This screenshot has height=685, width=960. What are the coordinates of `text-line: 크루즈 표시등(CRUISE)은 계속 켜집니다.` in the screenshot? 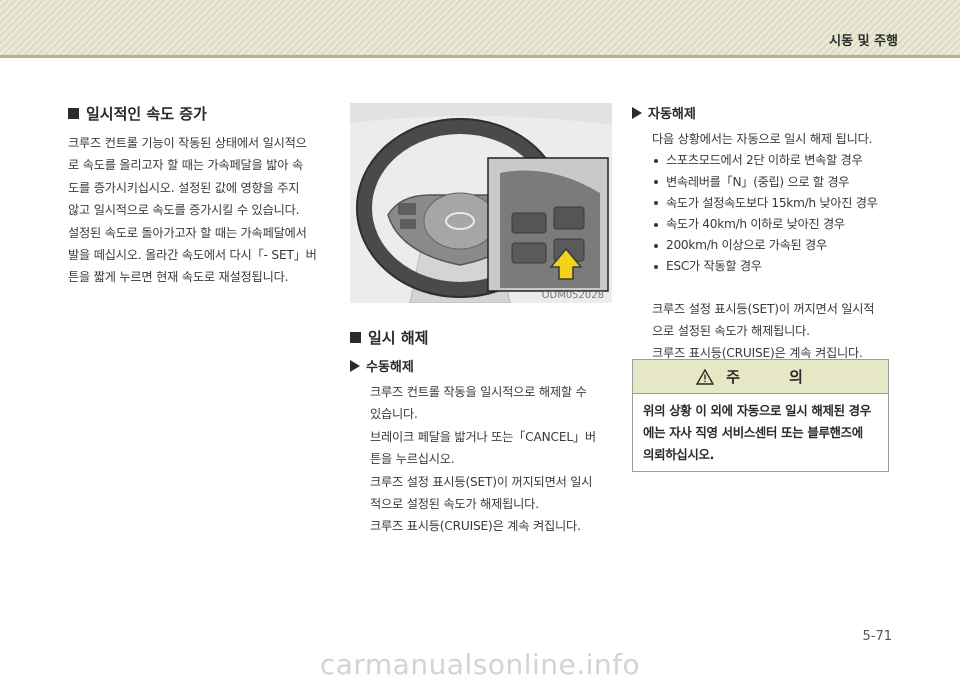 It's located at (475, 526).